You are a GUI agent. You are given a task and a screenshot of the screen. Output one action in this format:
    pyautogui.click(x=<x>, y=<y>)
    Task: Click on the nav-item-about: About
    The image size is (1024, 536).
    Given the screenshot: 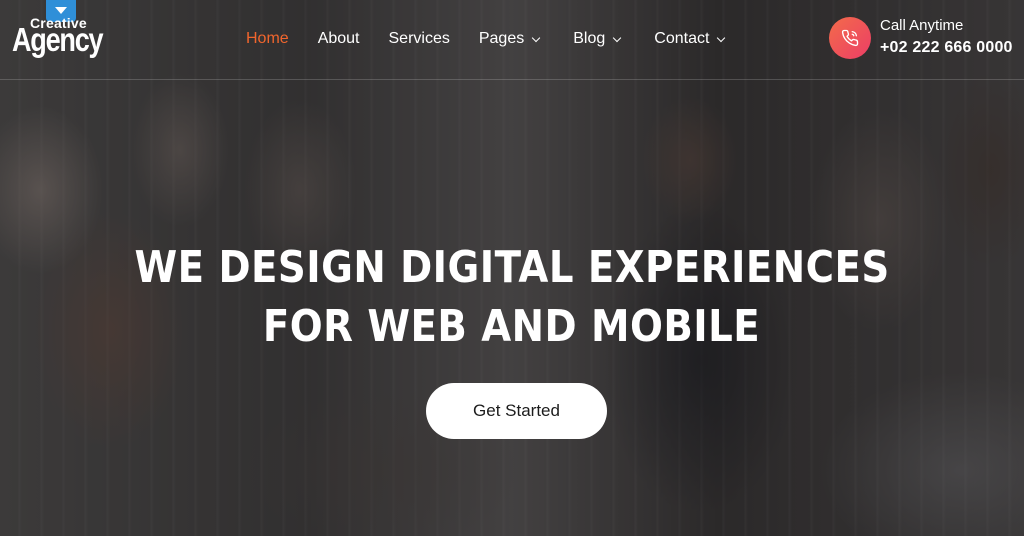 What is the action you would take?
    pyautogui.click(x=339, y=39)
    